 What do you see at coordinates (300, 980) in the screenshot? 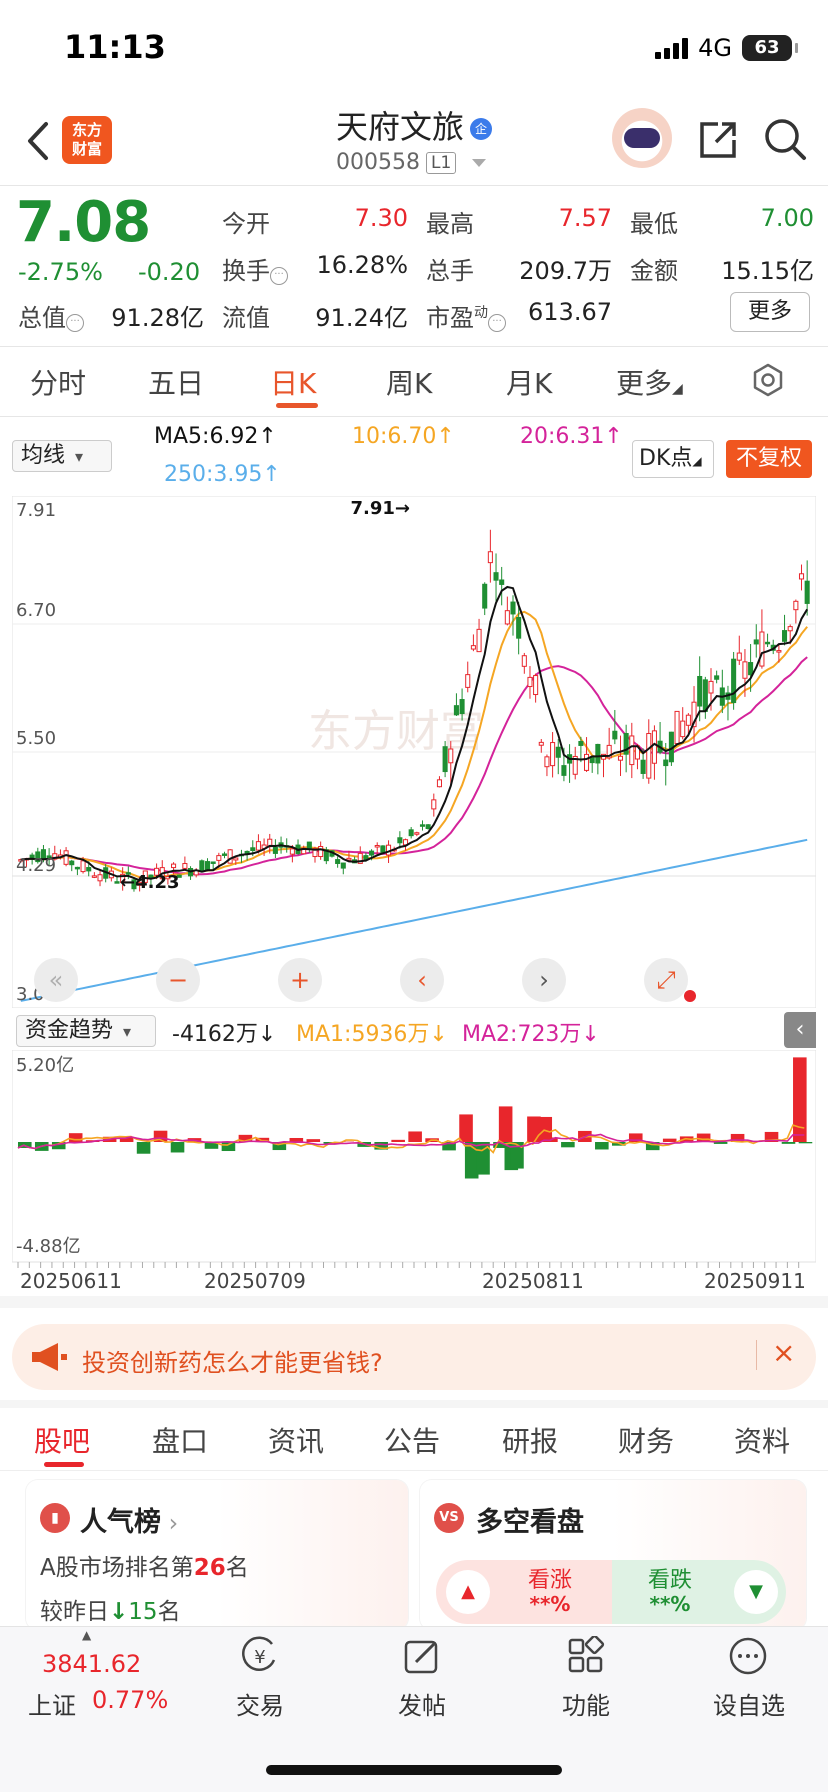
I see `zoom-in-icon: +` at bounding box center [300, 980].